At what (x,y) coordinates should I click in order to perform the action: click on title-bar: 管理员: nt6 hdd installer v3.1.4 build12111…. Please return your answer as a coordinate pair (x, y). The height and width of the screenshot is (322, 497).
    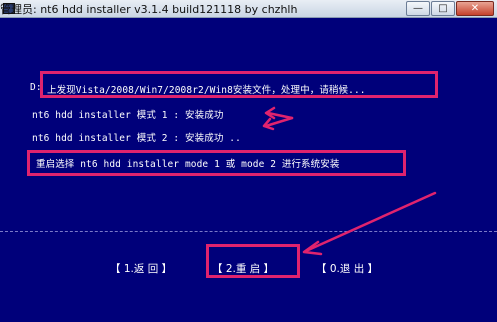
    Looking at the image, I should click on (248, 9).